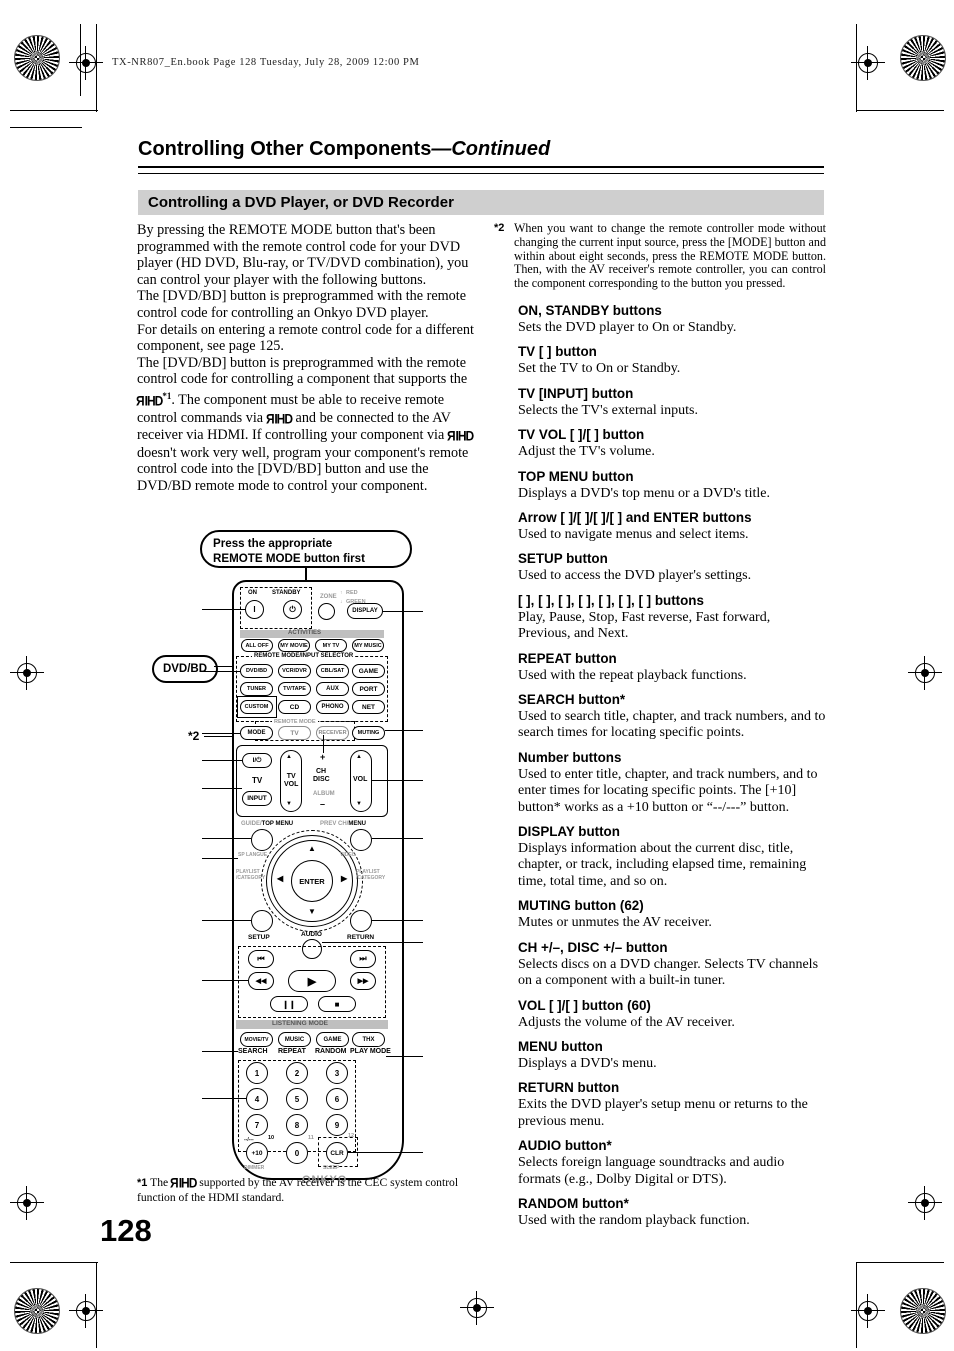 This screenshot has height=1351, width=954. I want to click on number-button-5: 5, so click(297, 1099).